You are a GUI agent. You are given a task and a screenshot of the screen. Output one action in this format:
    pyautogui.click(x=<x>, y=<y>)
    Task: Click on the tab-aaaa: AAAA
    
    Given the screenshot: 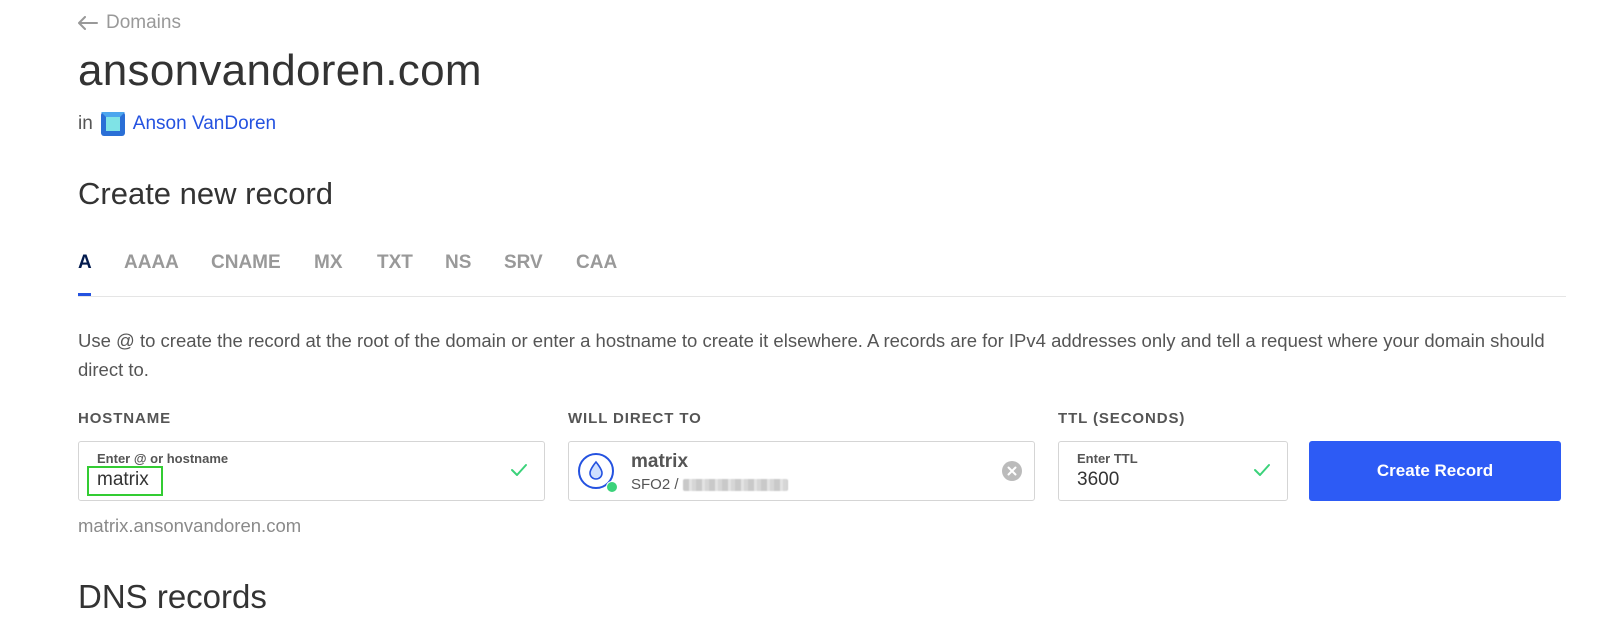 What is the action you would take?
    pyautogui.click(x=151, y=263)
    